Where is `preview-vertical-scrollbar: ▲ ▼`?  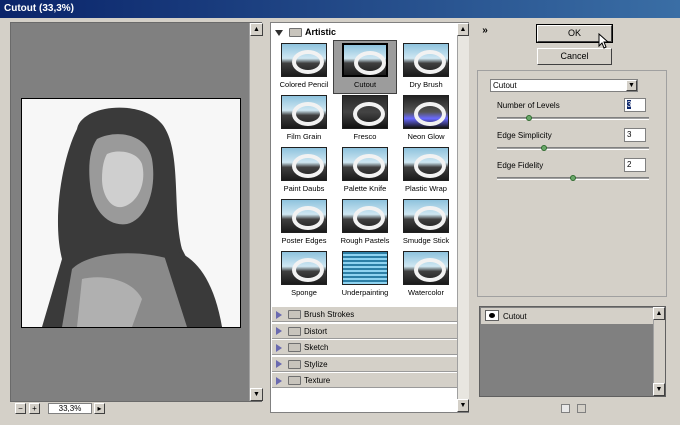 preview-vertical-scrollbar: ▲ ▼ is located at coordinates (256, 212).